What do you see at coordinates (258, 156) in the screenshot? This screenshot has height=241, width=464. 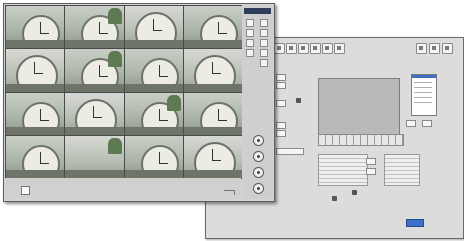 I see `zoom-icon` at bounding box center [258, 156].